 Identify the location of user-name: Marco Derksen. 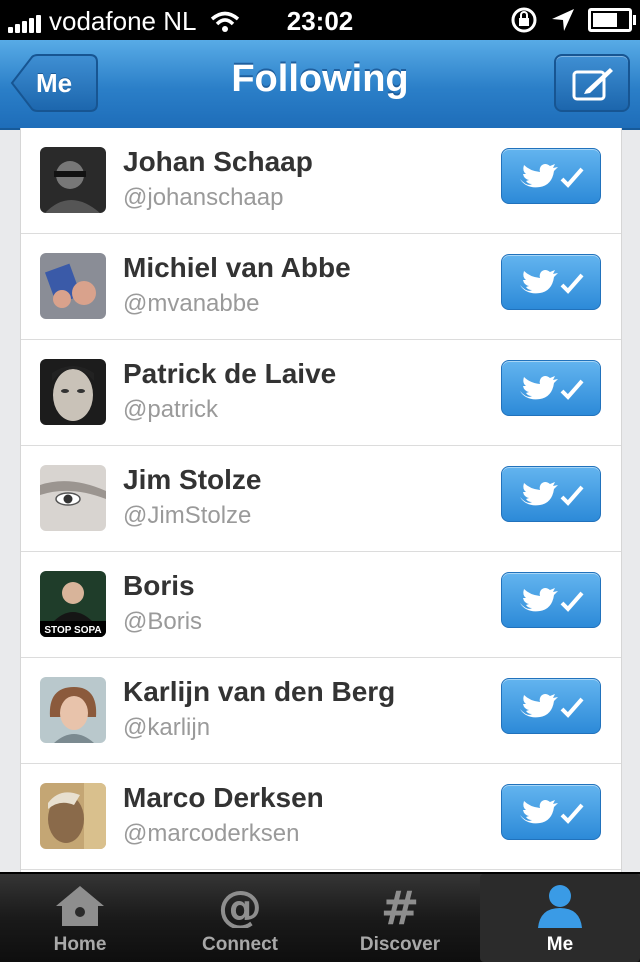
(223, 797).